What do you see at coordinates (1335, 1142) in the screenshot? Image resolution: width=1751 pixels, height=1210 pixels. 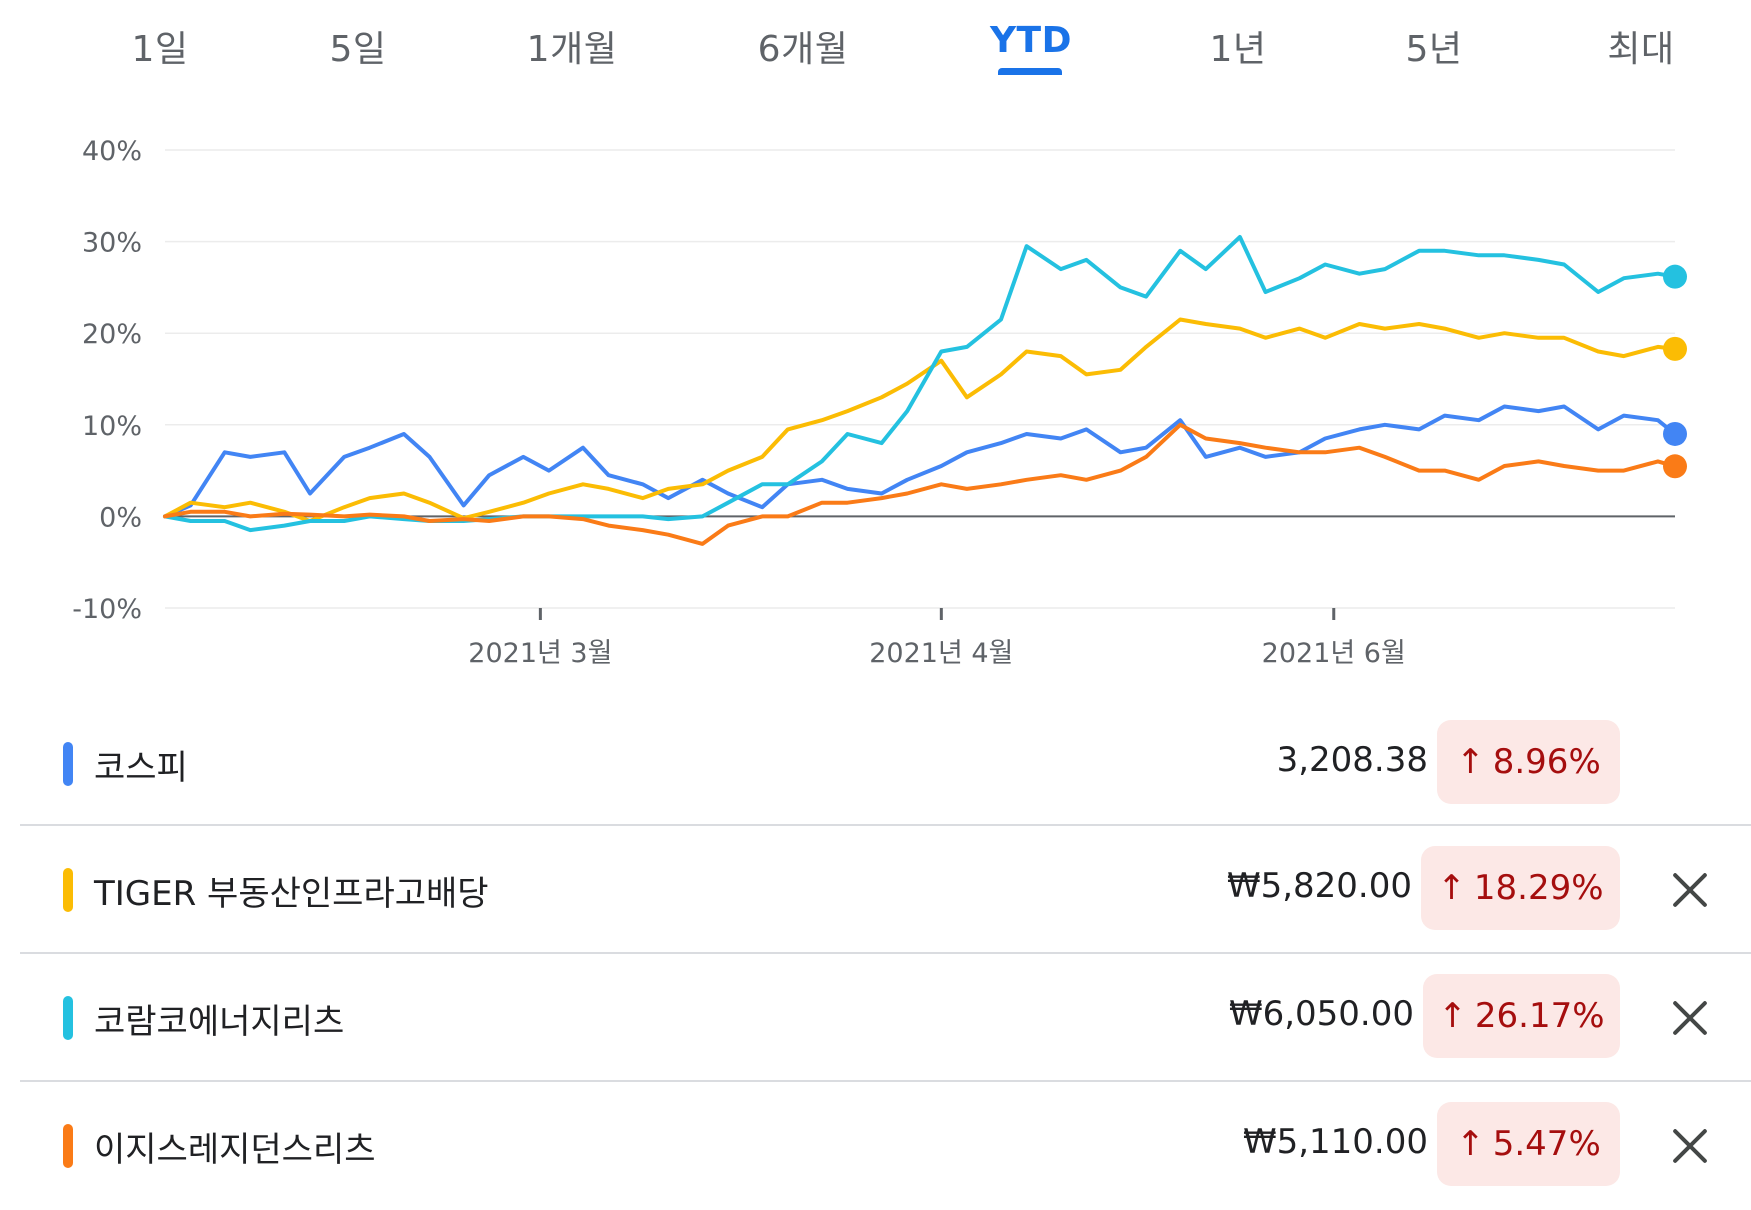 I see `series-price: ₩5,110.00` at bounding box center [1335, 1142].